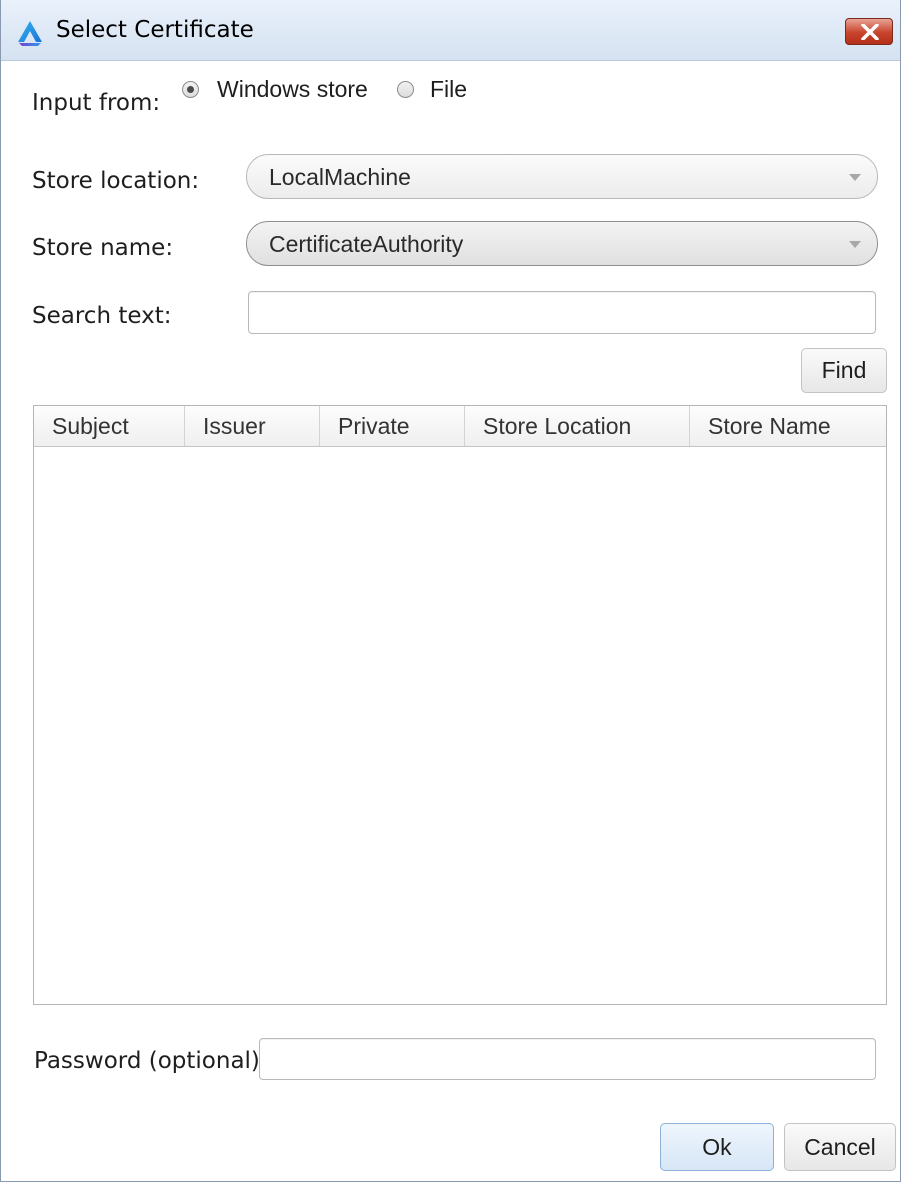 Image resolution: width=901 pixels, height=1182 pixels. Describe the element at coordinates (103, 248) in the screenshot. I see `store-name-label: Store name:` at that location.